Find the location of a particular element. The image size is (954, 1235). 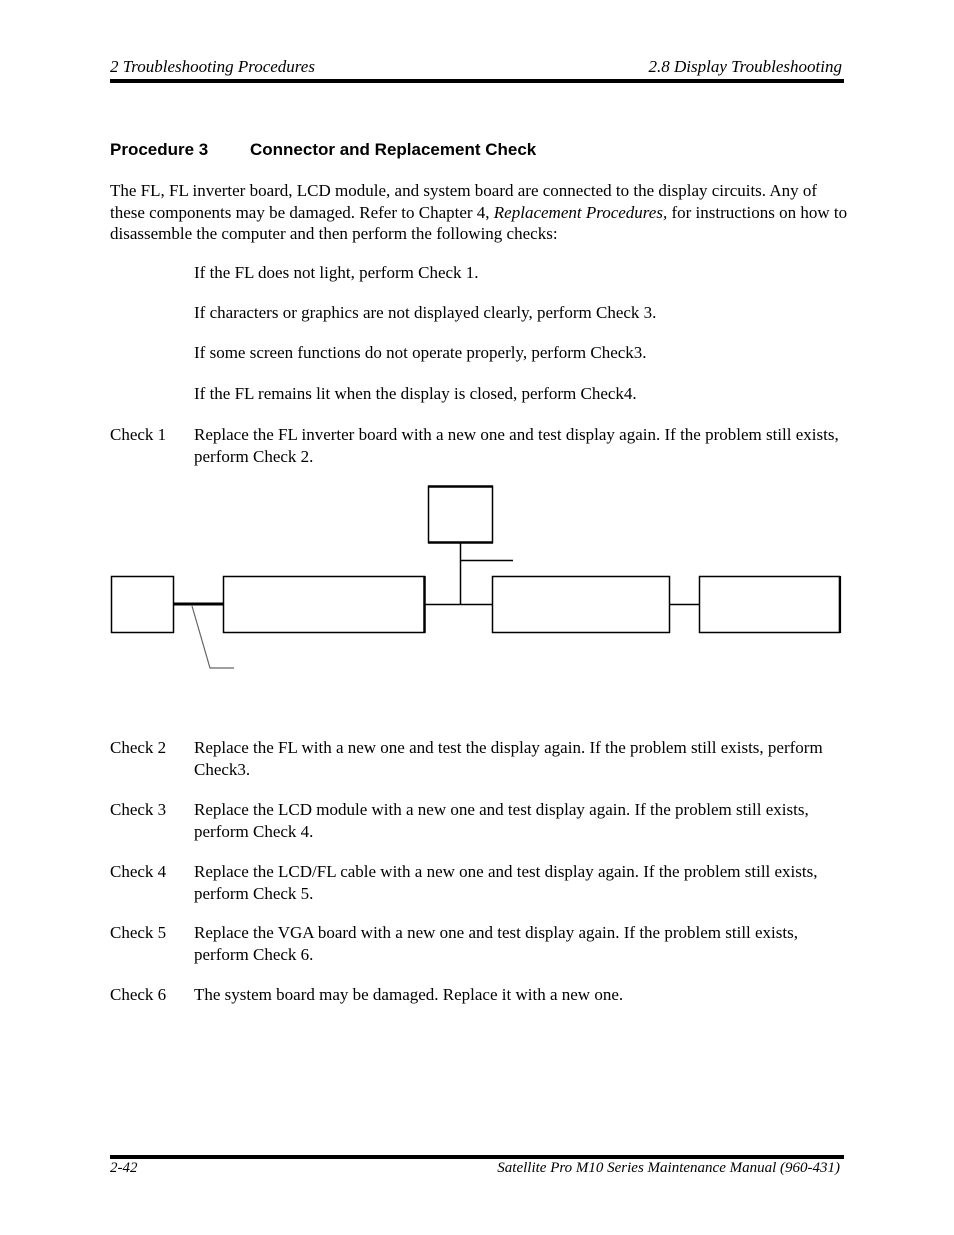

callout-leader-line is located at coordinates (212, 637).